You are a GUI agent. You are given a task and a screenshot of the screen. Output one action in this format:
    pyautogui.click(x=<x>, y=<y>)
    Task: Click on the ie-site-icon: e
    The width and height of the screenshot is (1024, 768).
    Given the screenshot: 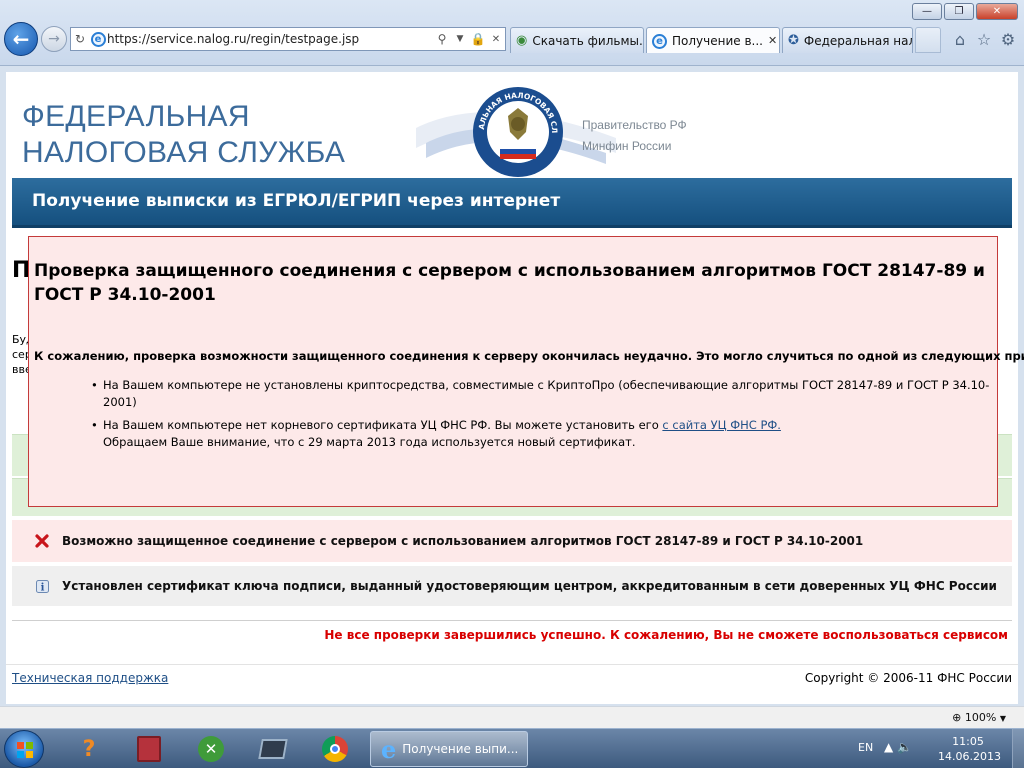 What is the action you would take?
    pyautogui.click(x=98, y=39)
    